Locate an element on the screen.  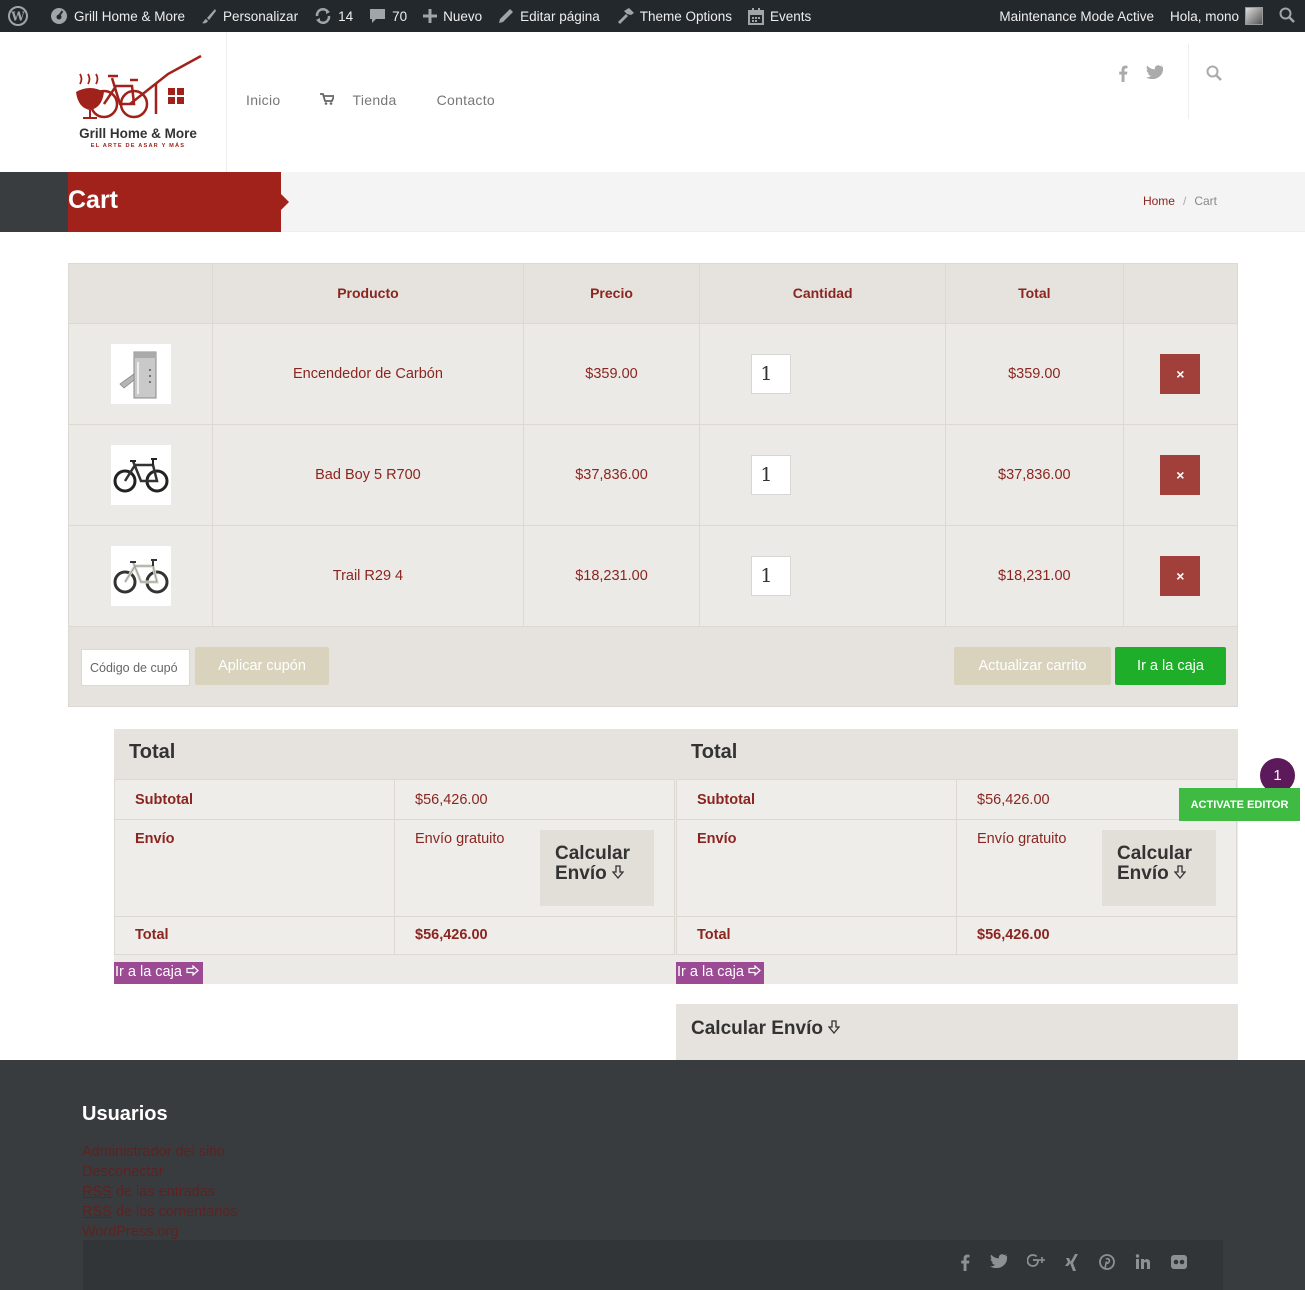
nav-item-home: Inicio is located at coordinates (263, 100).